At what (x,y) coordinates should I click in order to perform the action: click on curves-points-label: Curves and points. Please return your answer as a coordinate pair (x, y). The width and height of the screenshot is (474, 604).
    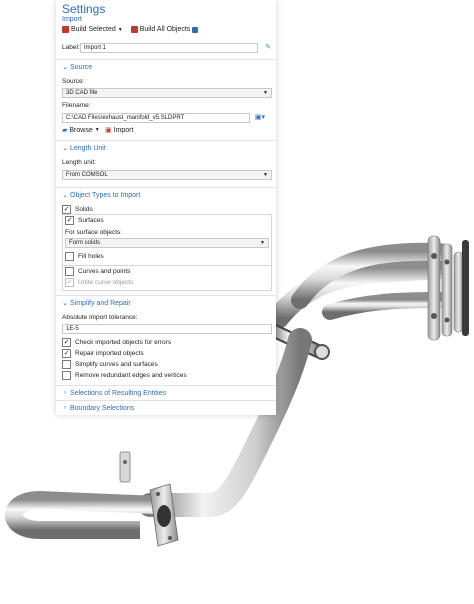
    Looking at the image, I should click on (104, 271).